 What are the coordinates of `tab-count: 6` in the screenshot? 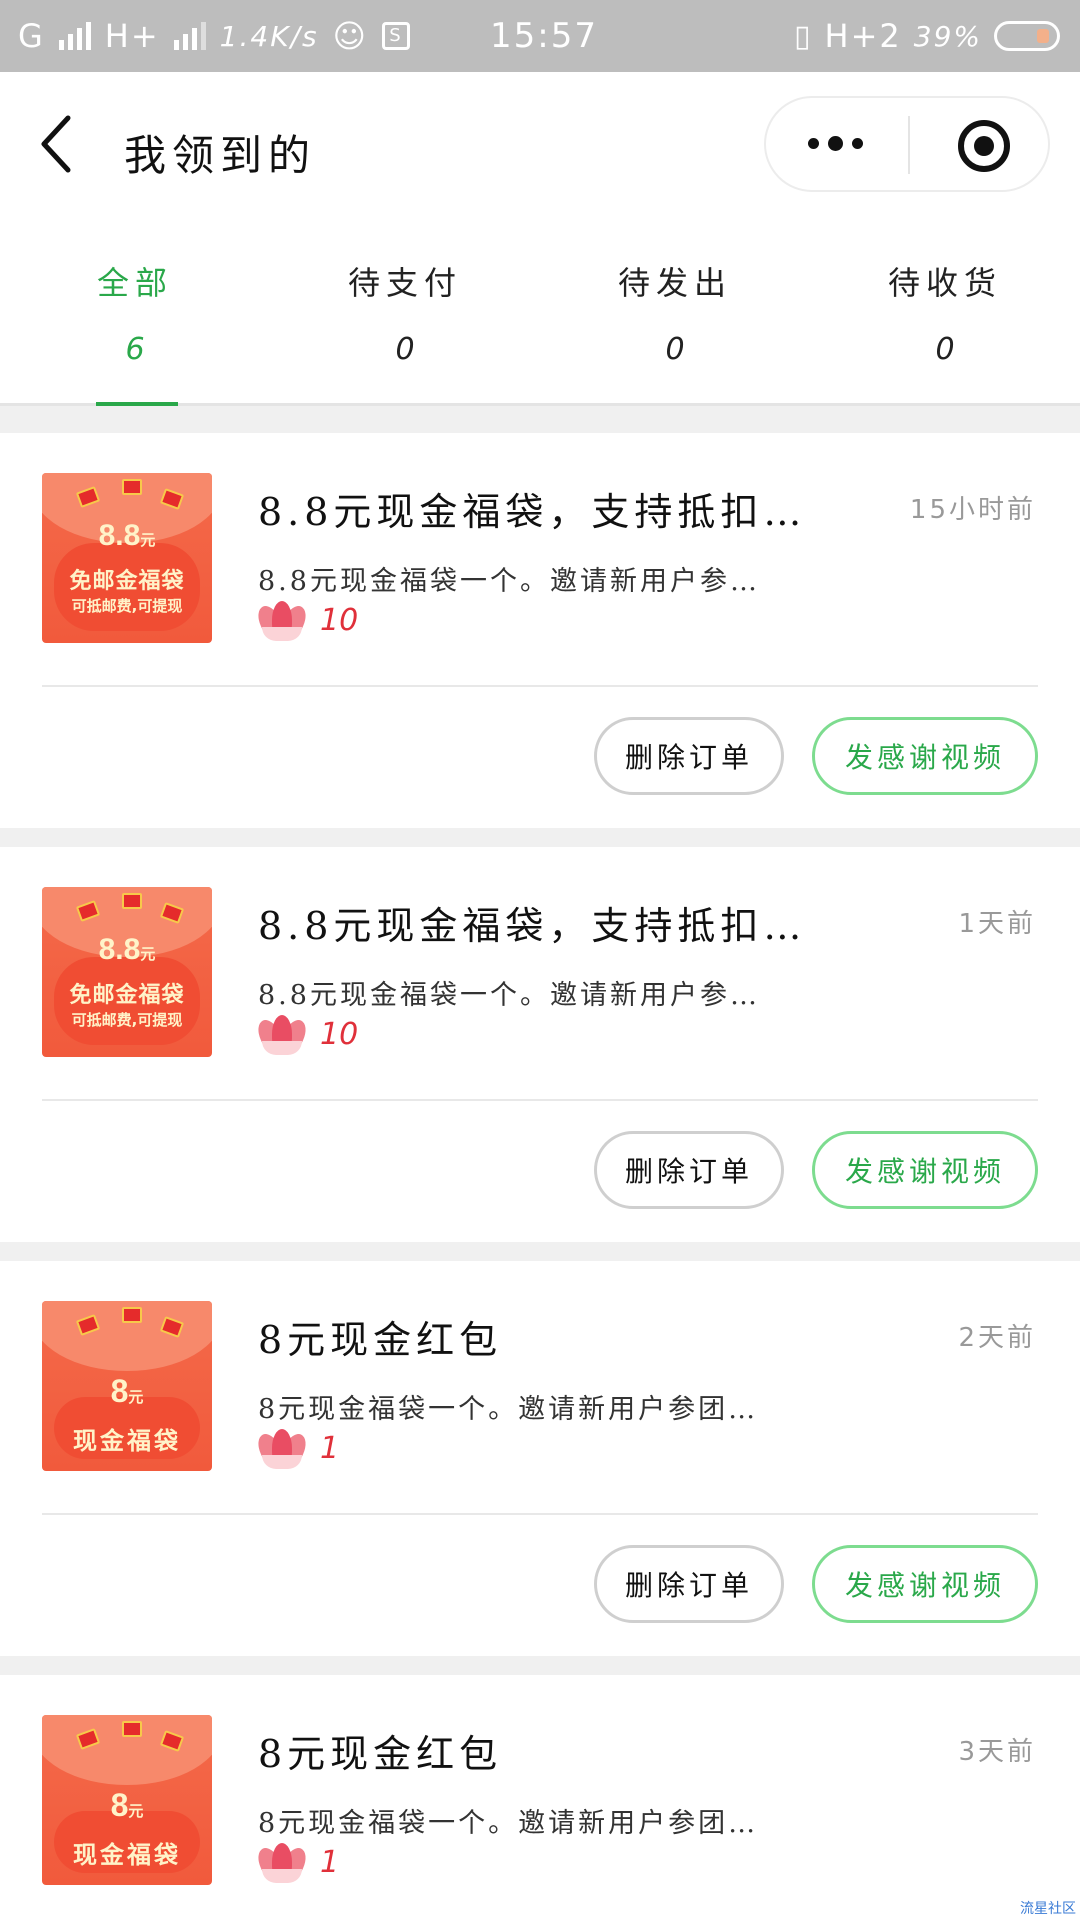 It's located at (135, 349).